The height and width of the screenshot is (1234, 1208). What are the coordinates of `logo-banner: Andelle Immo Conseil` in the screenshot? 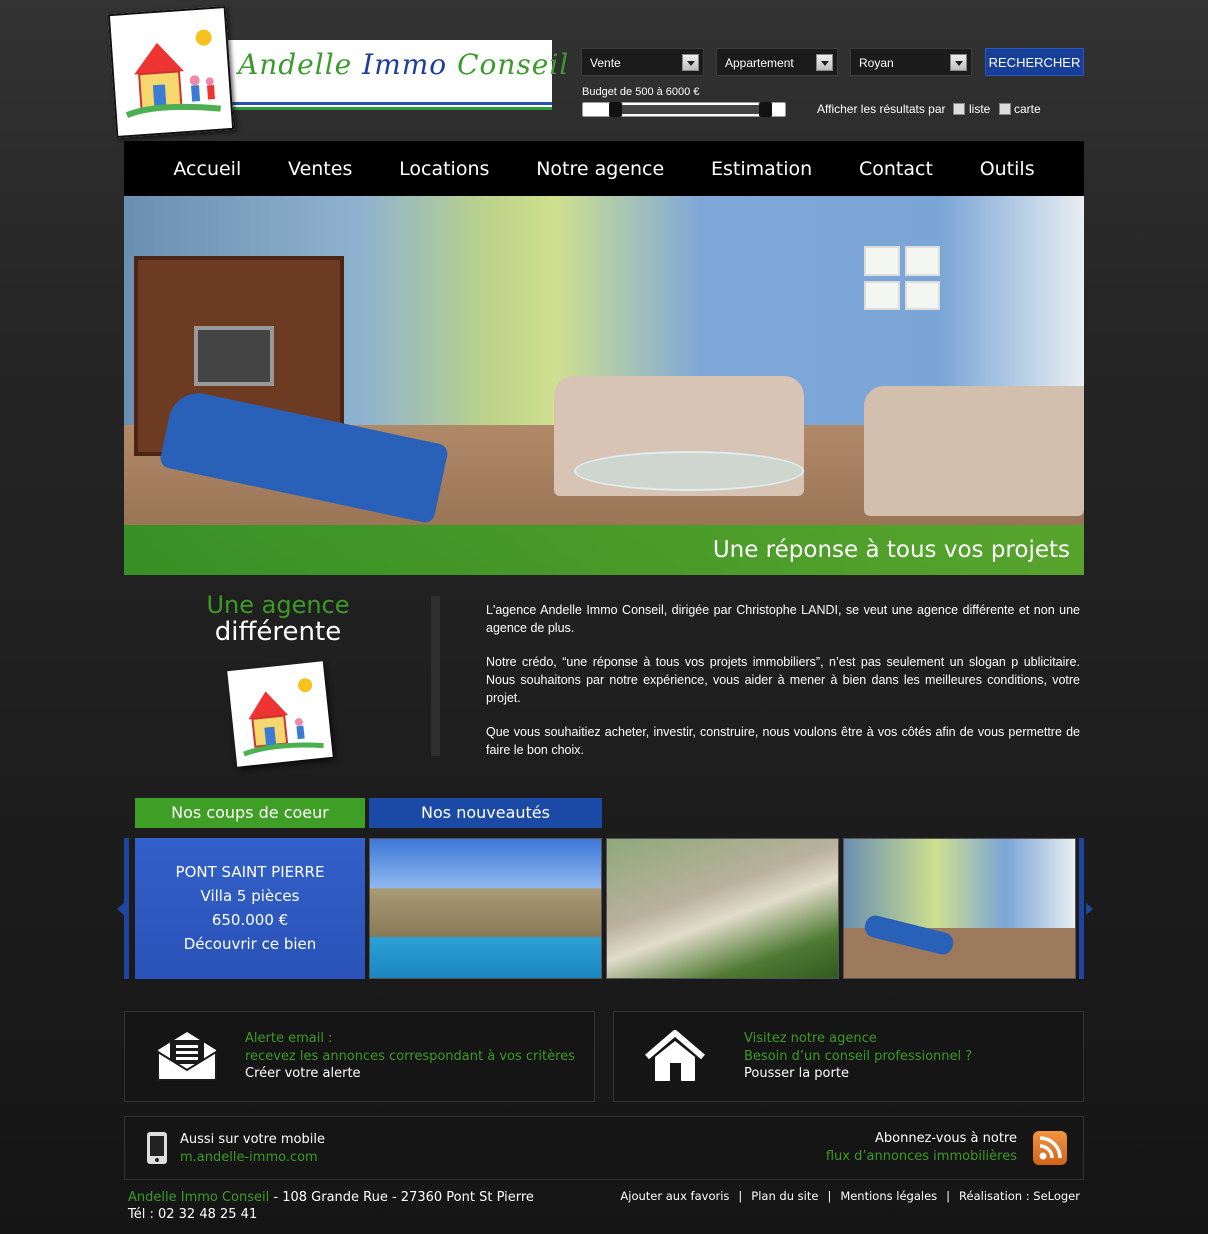 It's located at (398, 75).